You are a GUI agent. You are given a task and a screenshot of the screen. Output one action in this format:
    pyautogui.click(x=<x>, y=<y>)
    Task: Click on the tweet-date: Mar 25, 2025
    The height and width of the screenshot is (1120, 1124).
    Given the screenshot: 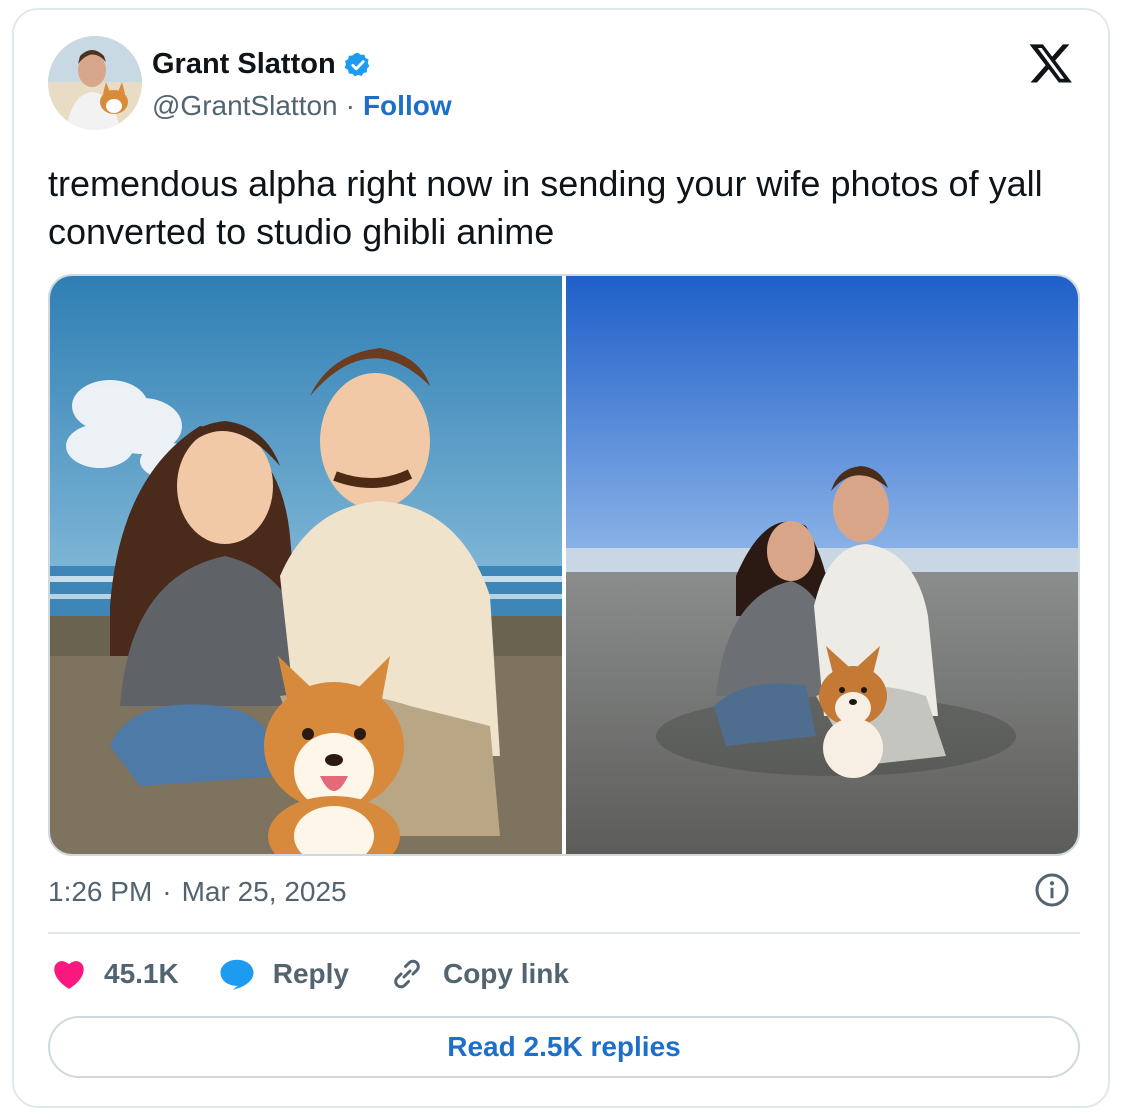 What is the action you would take?
    pyautogui.click(x=264, y=891)
    